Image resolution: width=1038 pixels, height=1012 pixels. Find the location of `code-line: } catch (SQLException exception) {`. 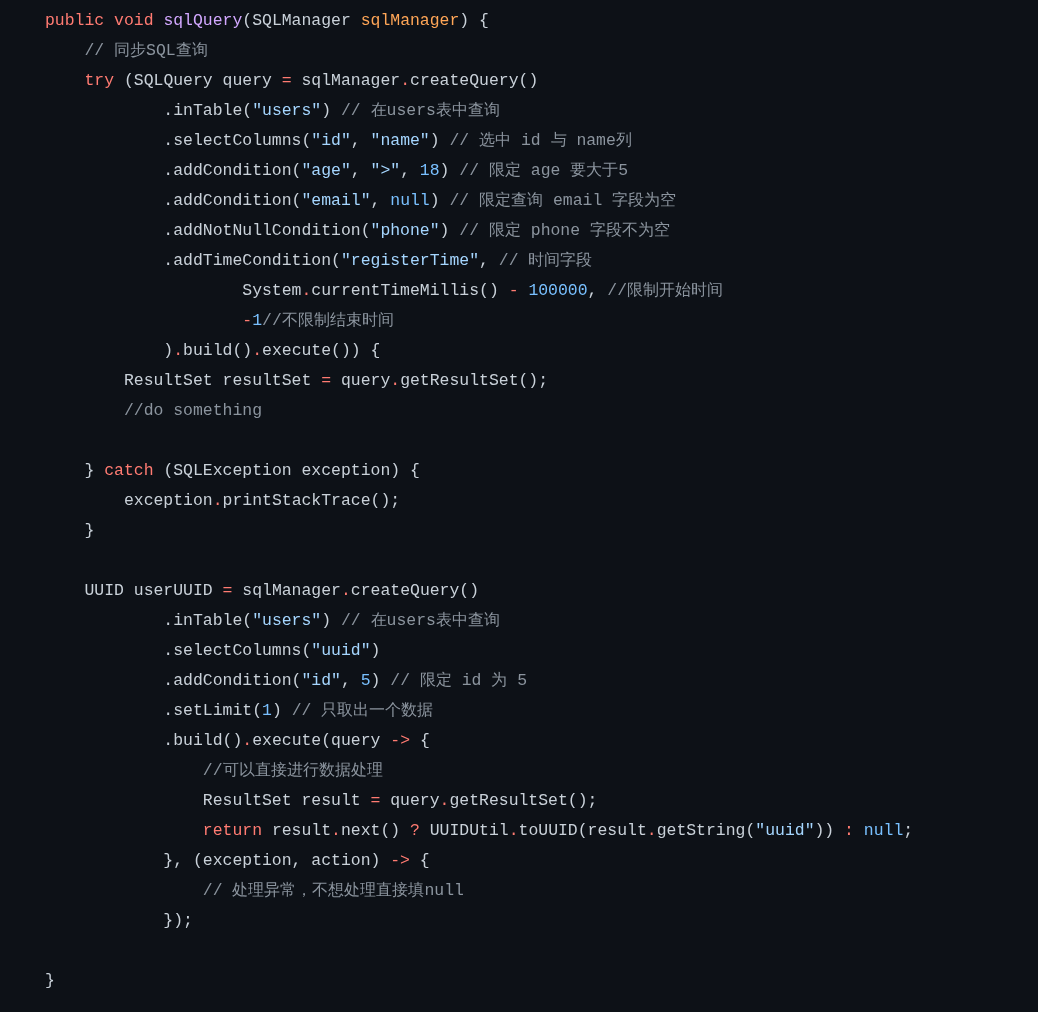

code-line: } catch (SQLException exception) { is located at coordinates (251, 471).